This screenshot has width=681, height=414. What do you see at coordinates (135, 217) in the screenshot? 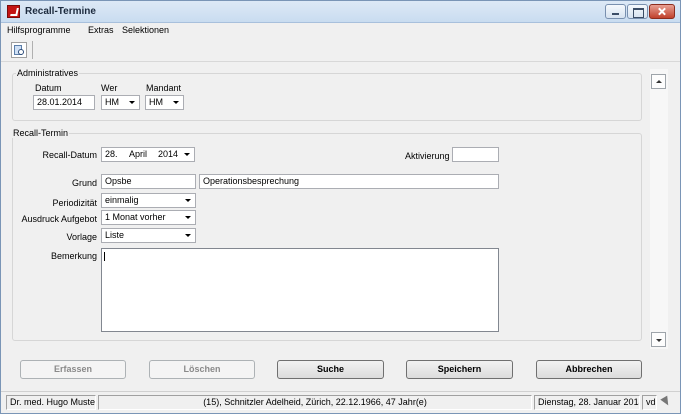
I see `ausdruck-aufgebot-value: 1 Monat vorher` at bounding box center [135, 217].